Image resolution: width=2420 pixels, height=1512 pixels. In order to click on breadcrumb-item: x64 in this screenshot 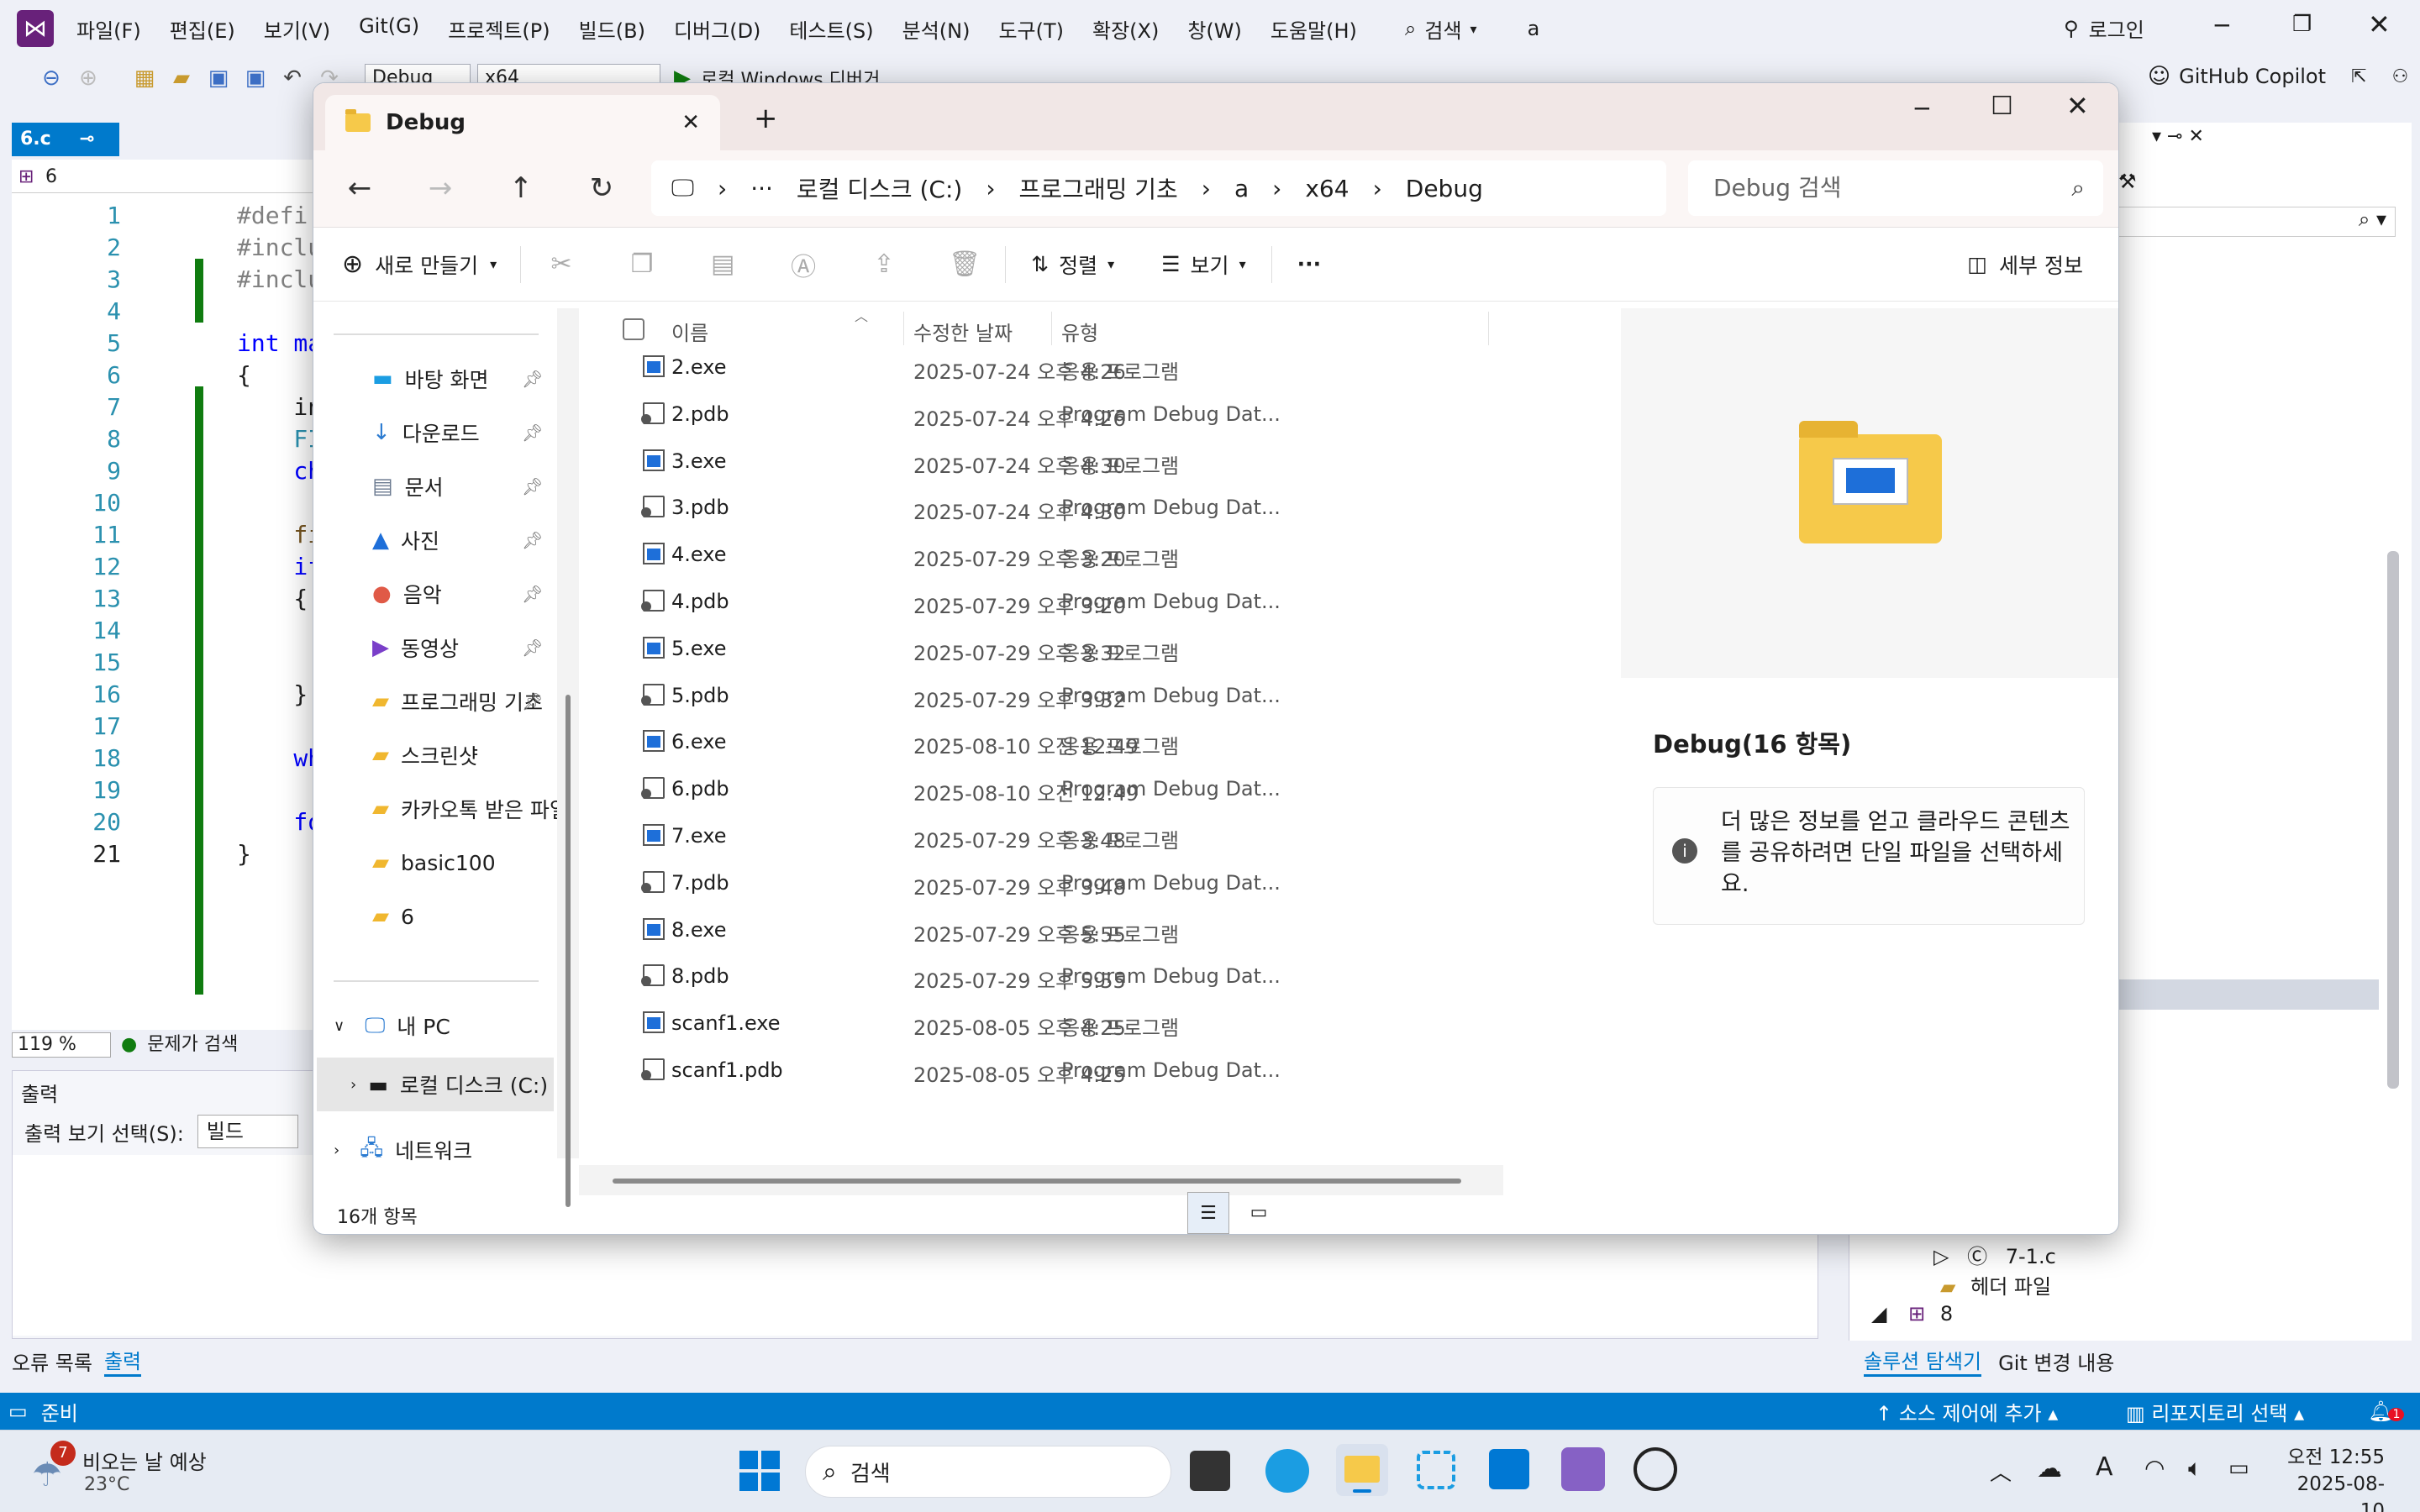, I will do `click(1327, 188)`.